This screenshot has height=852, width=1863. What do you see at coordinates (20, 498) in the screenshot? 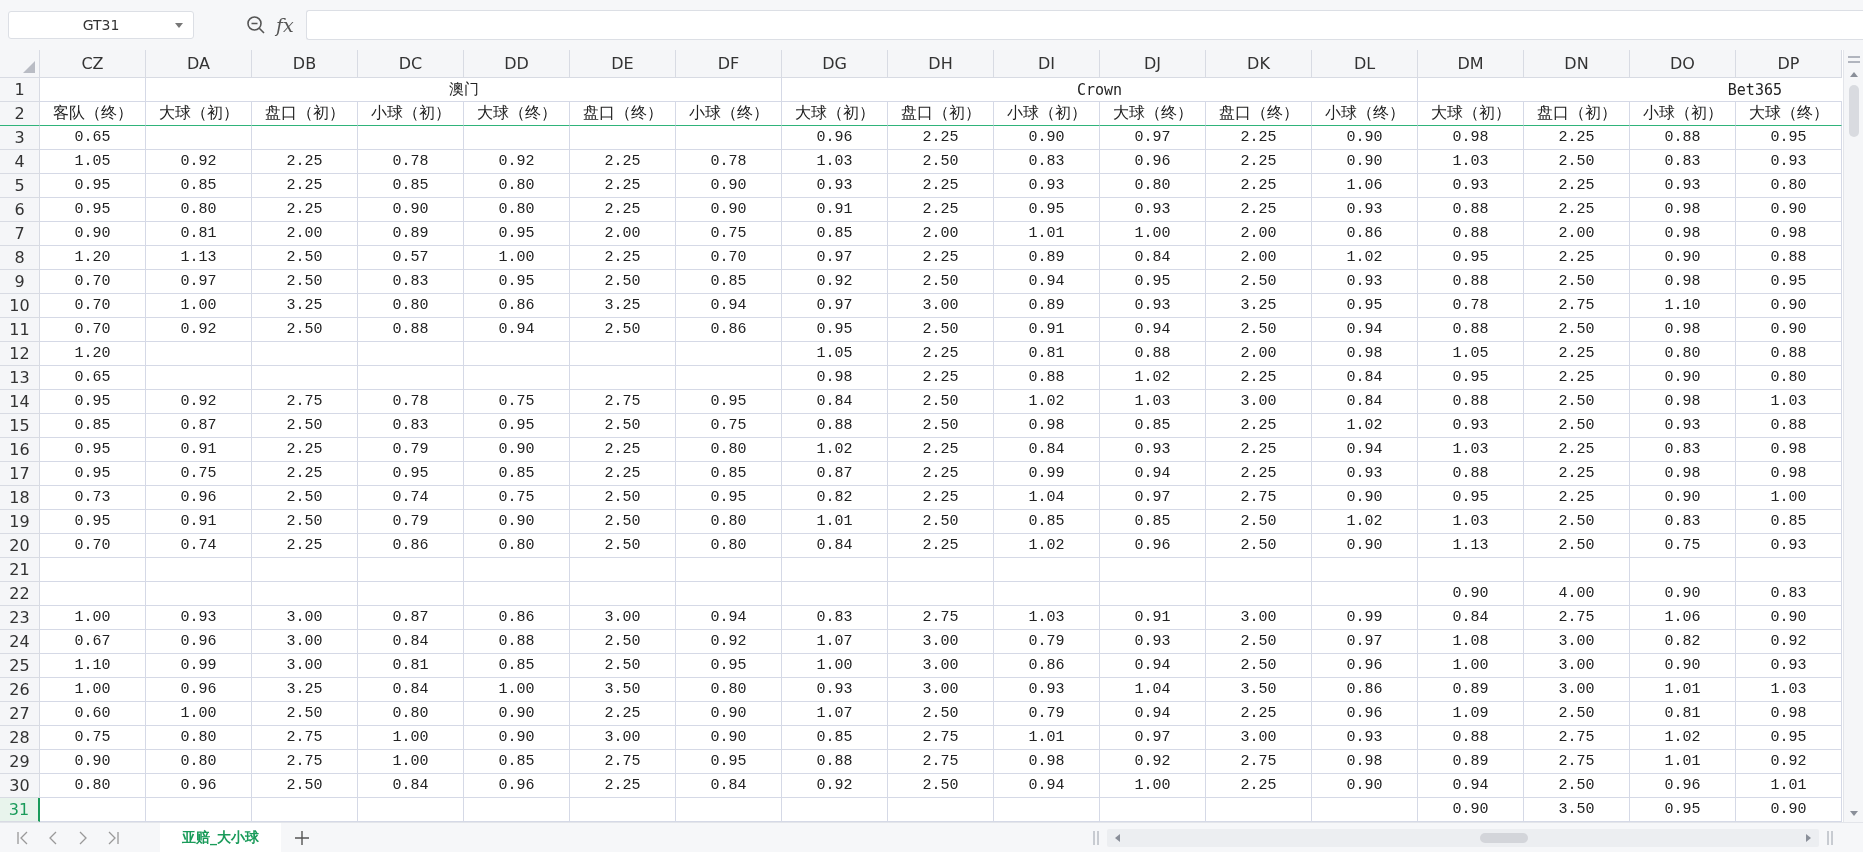
I see `row-header: 18` at bounding box center [20, 498].